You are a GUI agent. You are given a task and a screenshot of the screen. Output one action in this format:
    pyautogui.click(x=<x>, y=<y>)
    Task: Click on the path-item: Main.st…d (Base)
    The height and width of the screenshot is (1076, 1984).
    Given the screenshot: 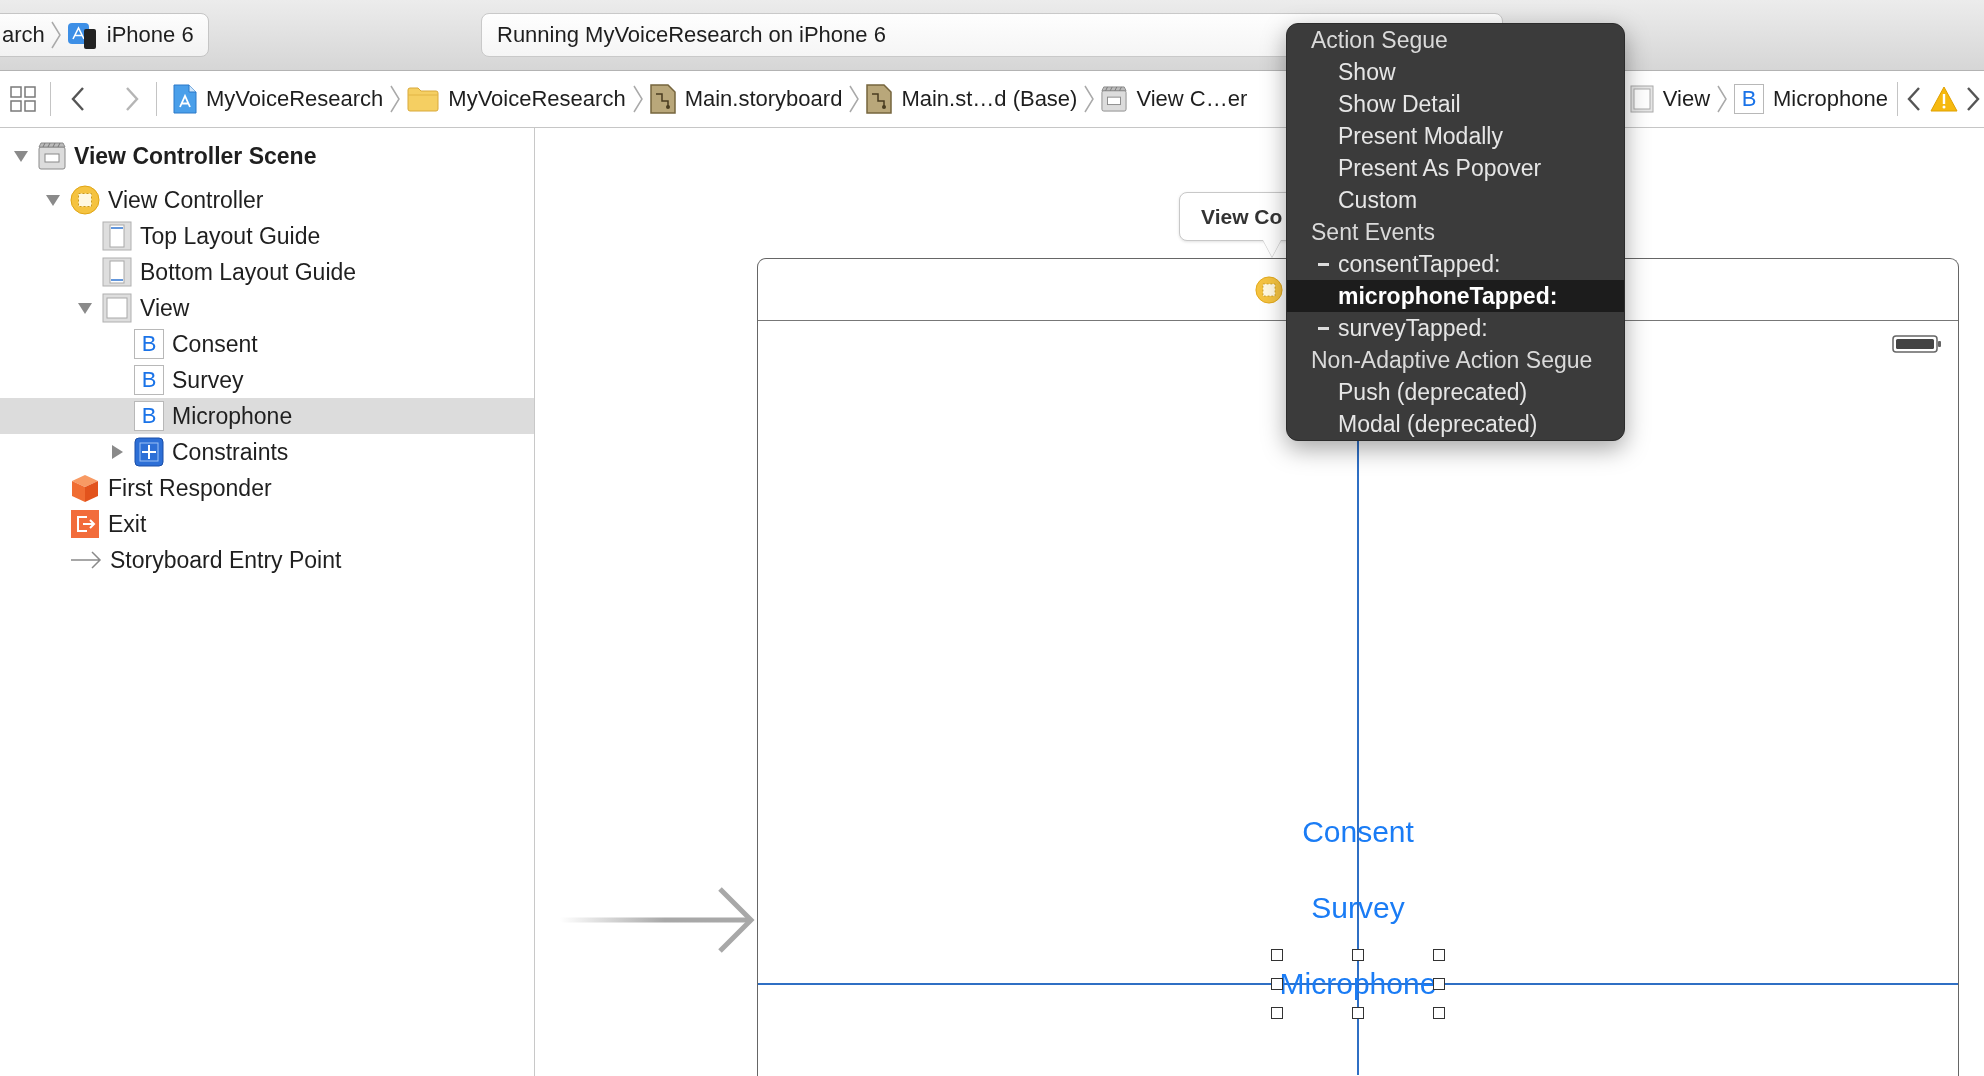 What is the action you would take?
    pyautogui.click(x=972, y=99)
    